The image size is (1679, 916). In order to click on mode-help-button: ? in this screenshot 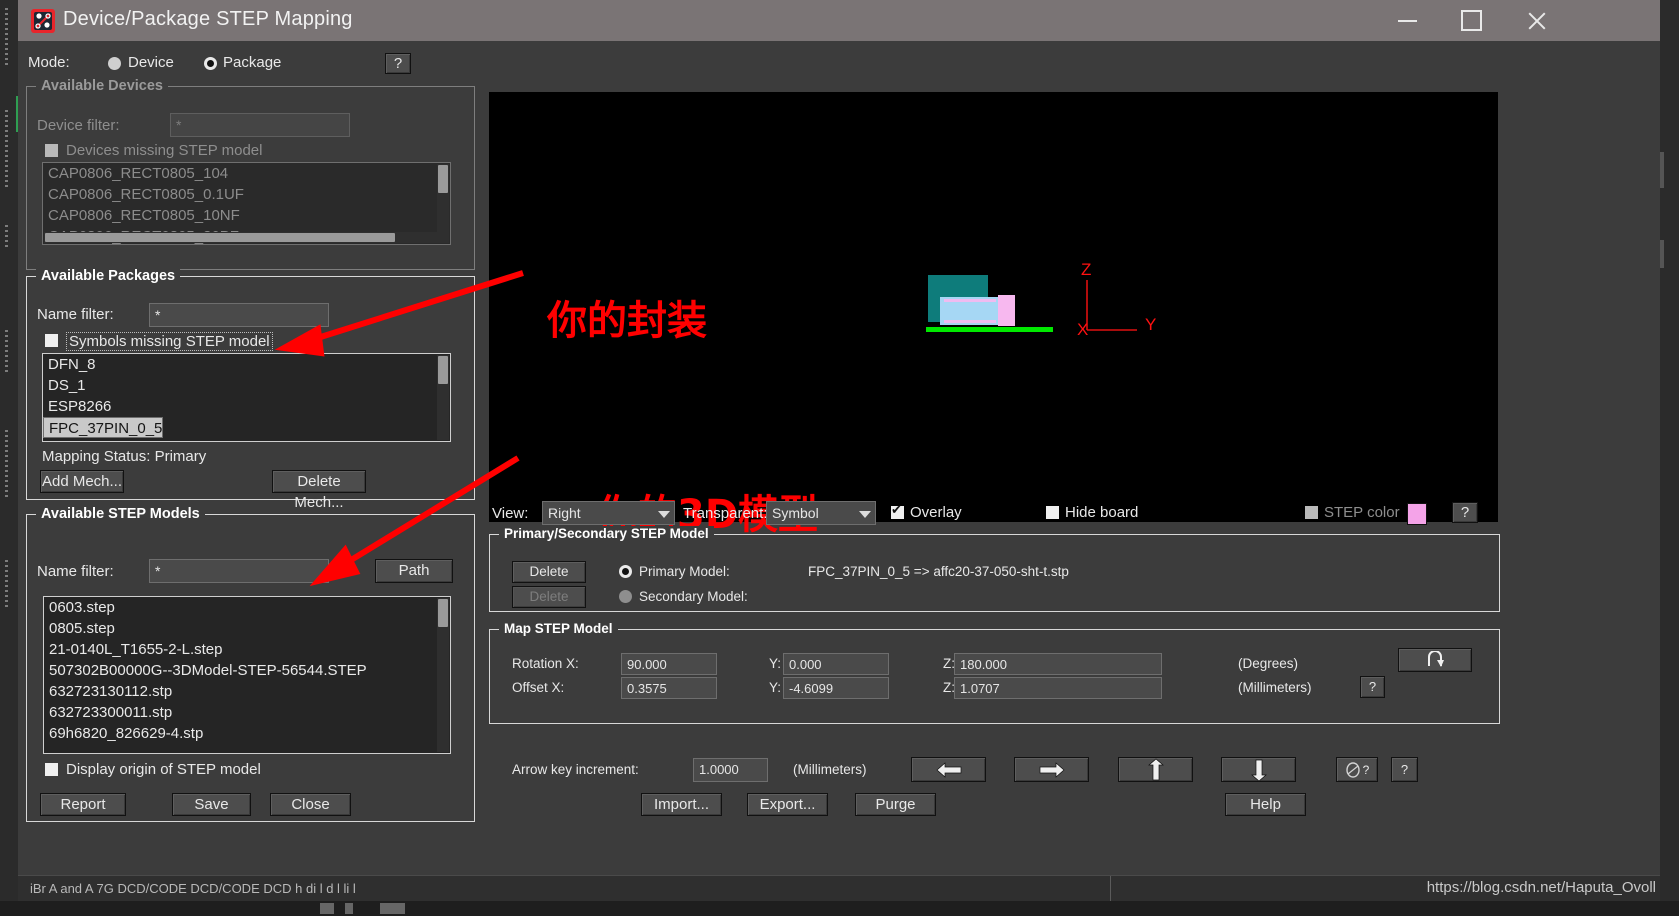, I will do `click(398, 63)`.